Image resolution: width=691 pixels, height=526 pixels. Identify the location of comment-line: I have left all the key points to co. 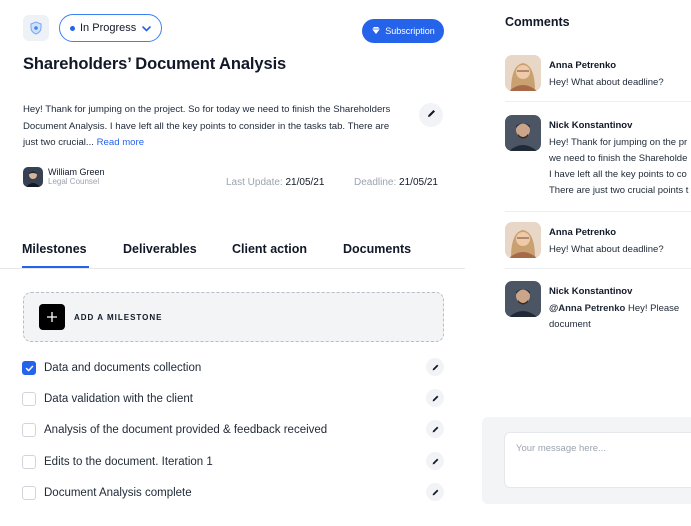
(618, 174).